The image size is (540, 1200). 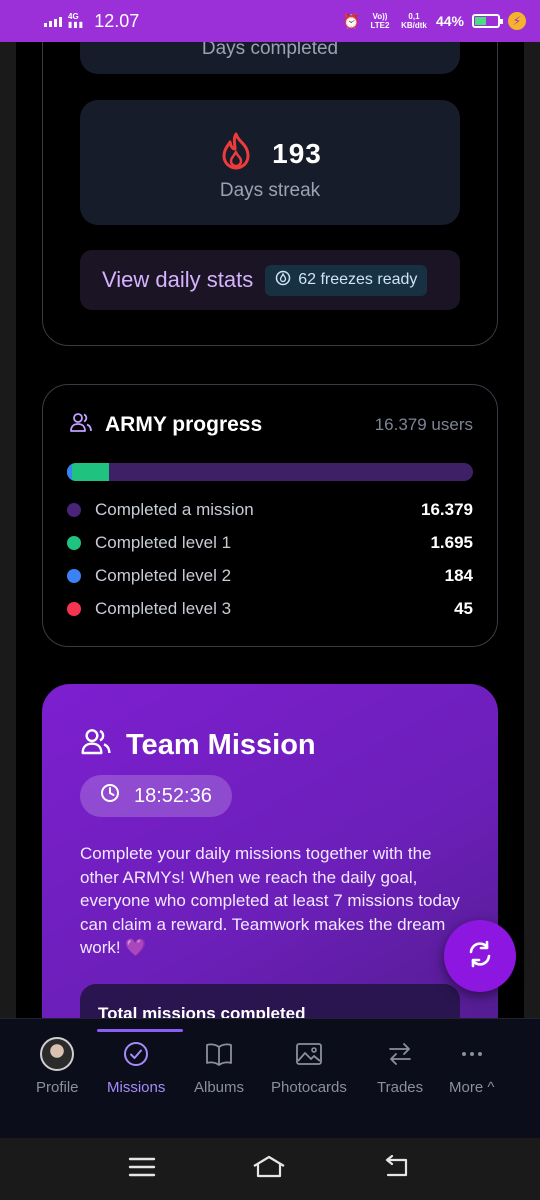 I want to click on freezes-text: 62 freezes ready, so click(x=358, y=279).